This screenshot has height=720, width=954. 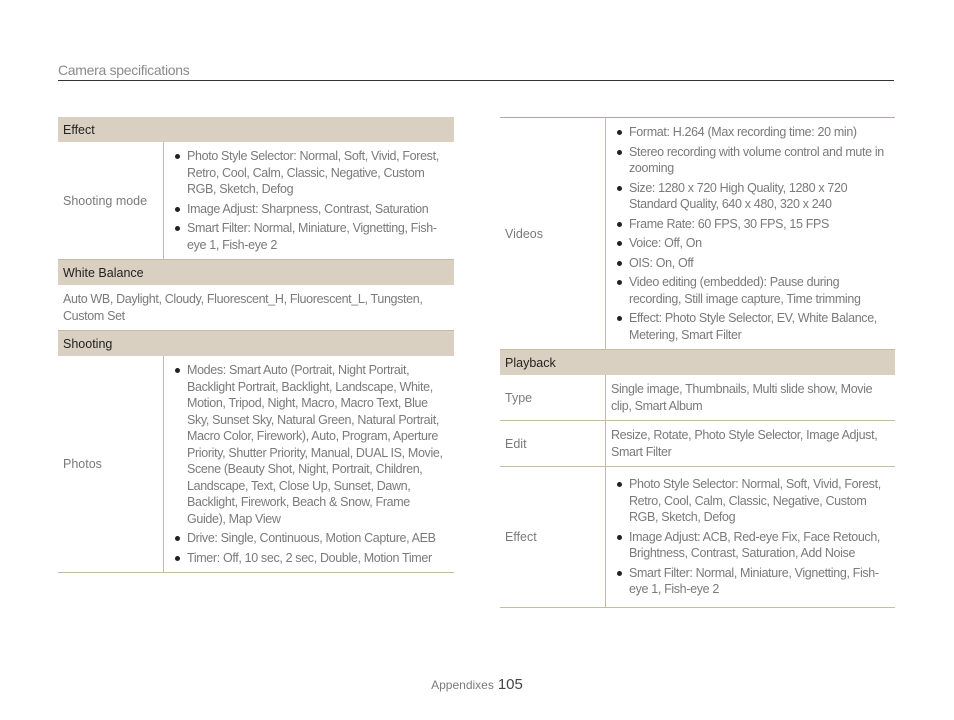 I want to click on section-header-shooting: Shooting, so click(x=256, y=343).